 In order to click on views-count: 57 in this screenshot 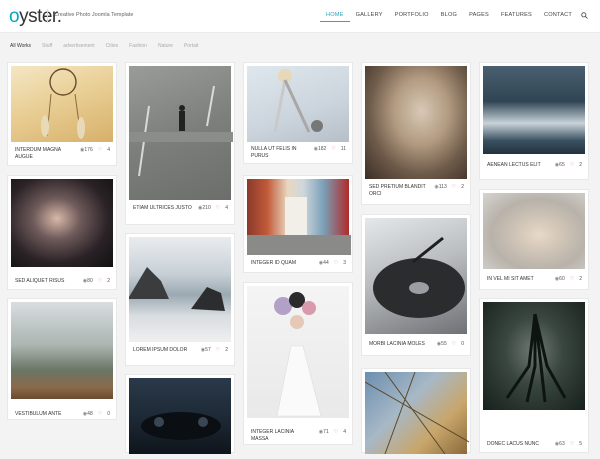, I will do `click(206, 350)`.